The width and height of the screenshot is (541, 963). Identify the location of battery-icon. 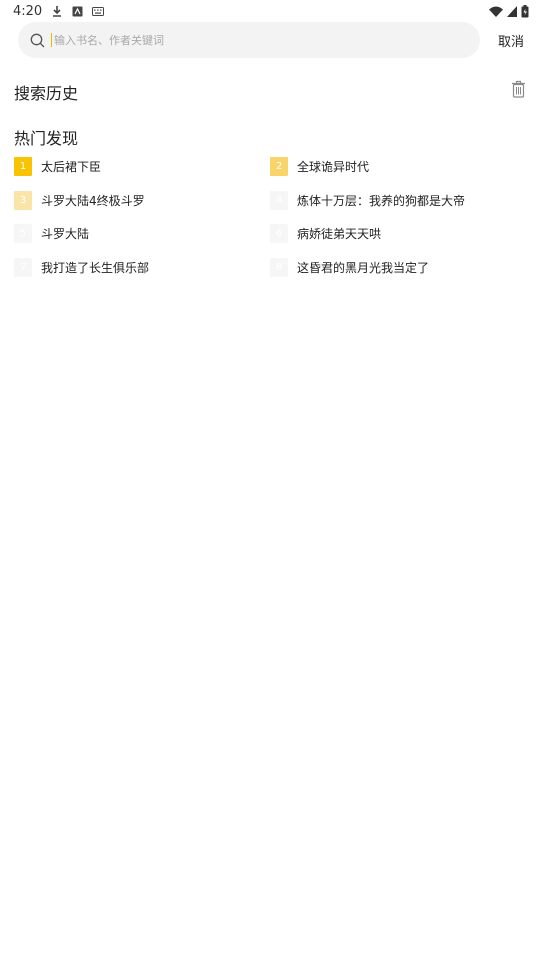
(525, 11).